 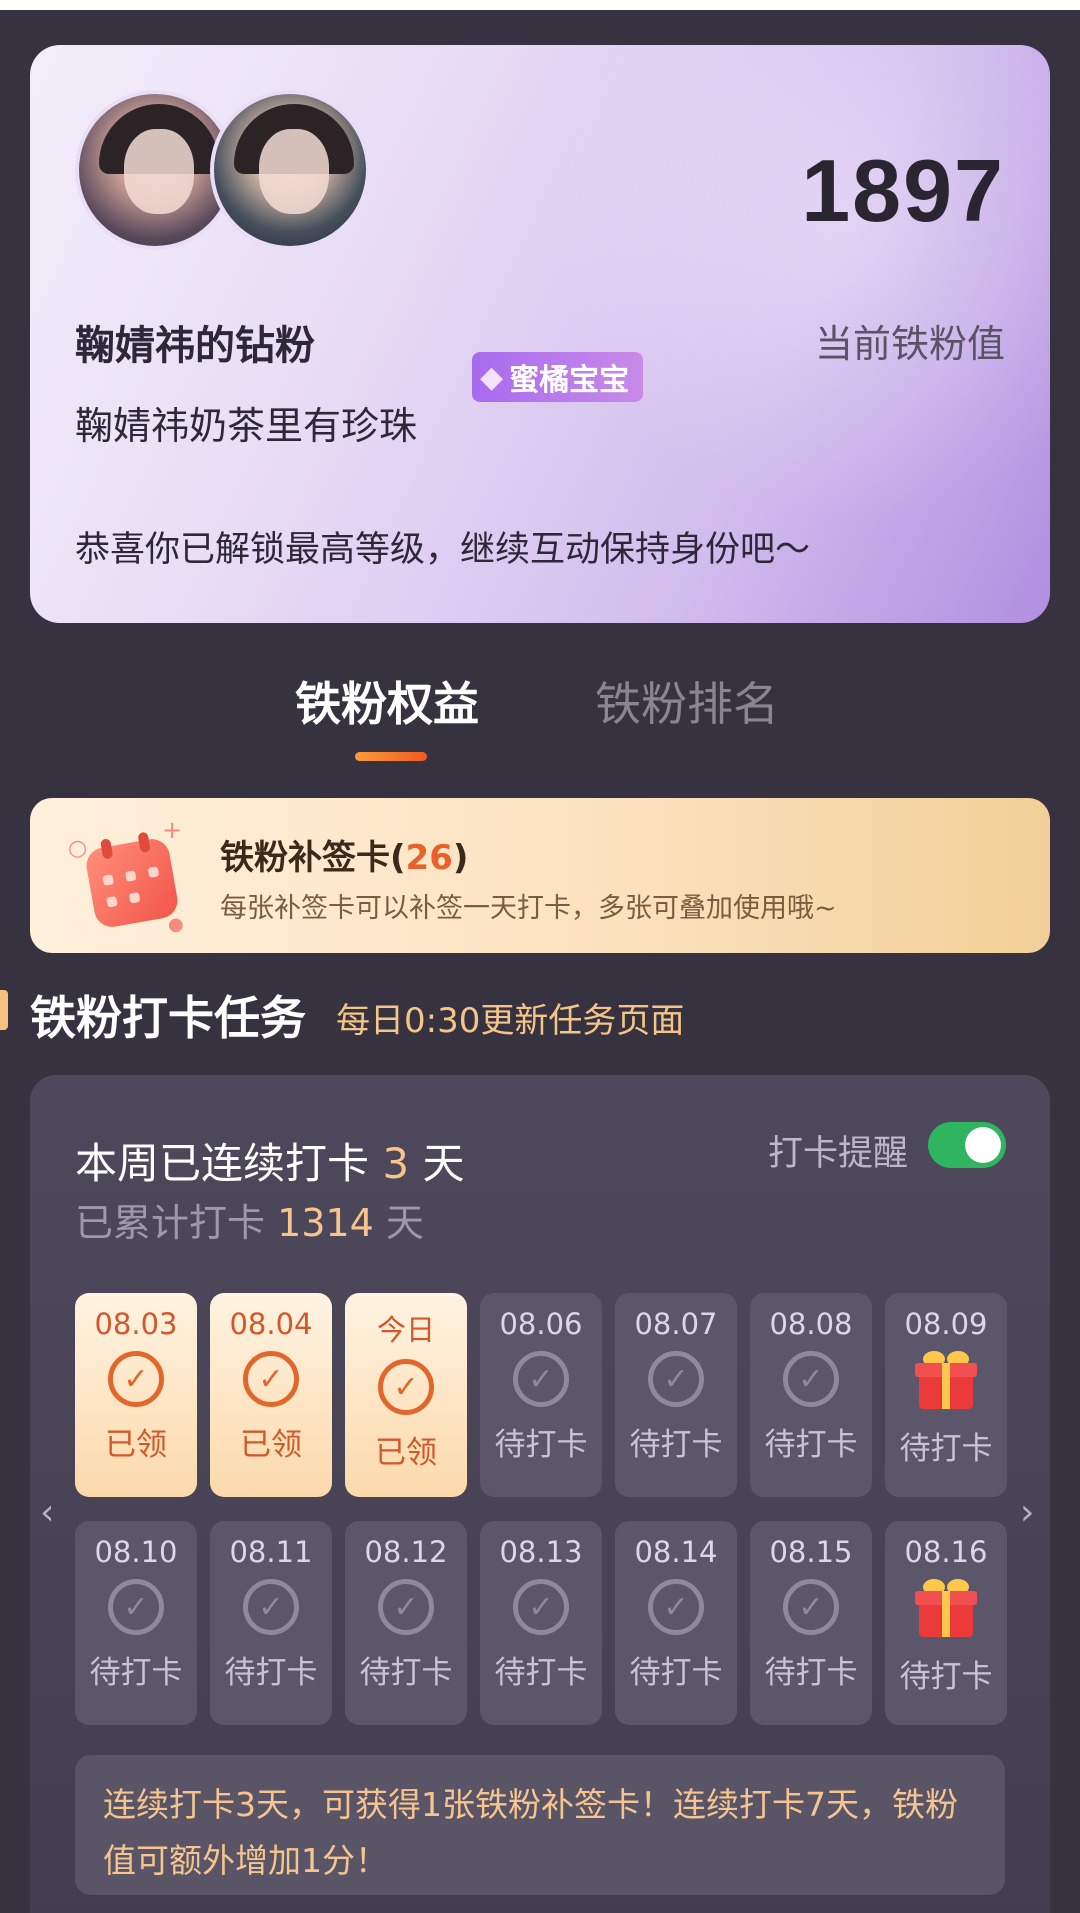 I want to click on checkin-day: 08.08 ✓ 待打卡, so click(x=811, y=1395).